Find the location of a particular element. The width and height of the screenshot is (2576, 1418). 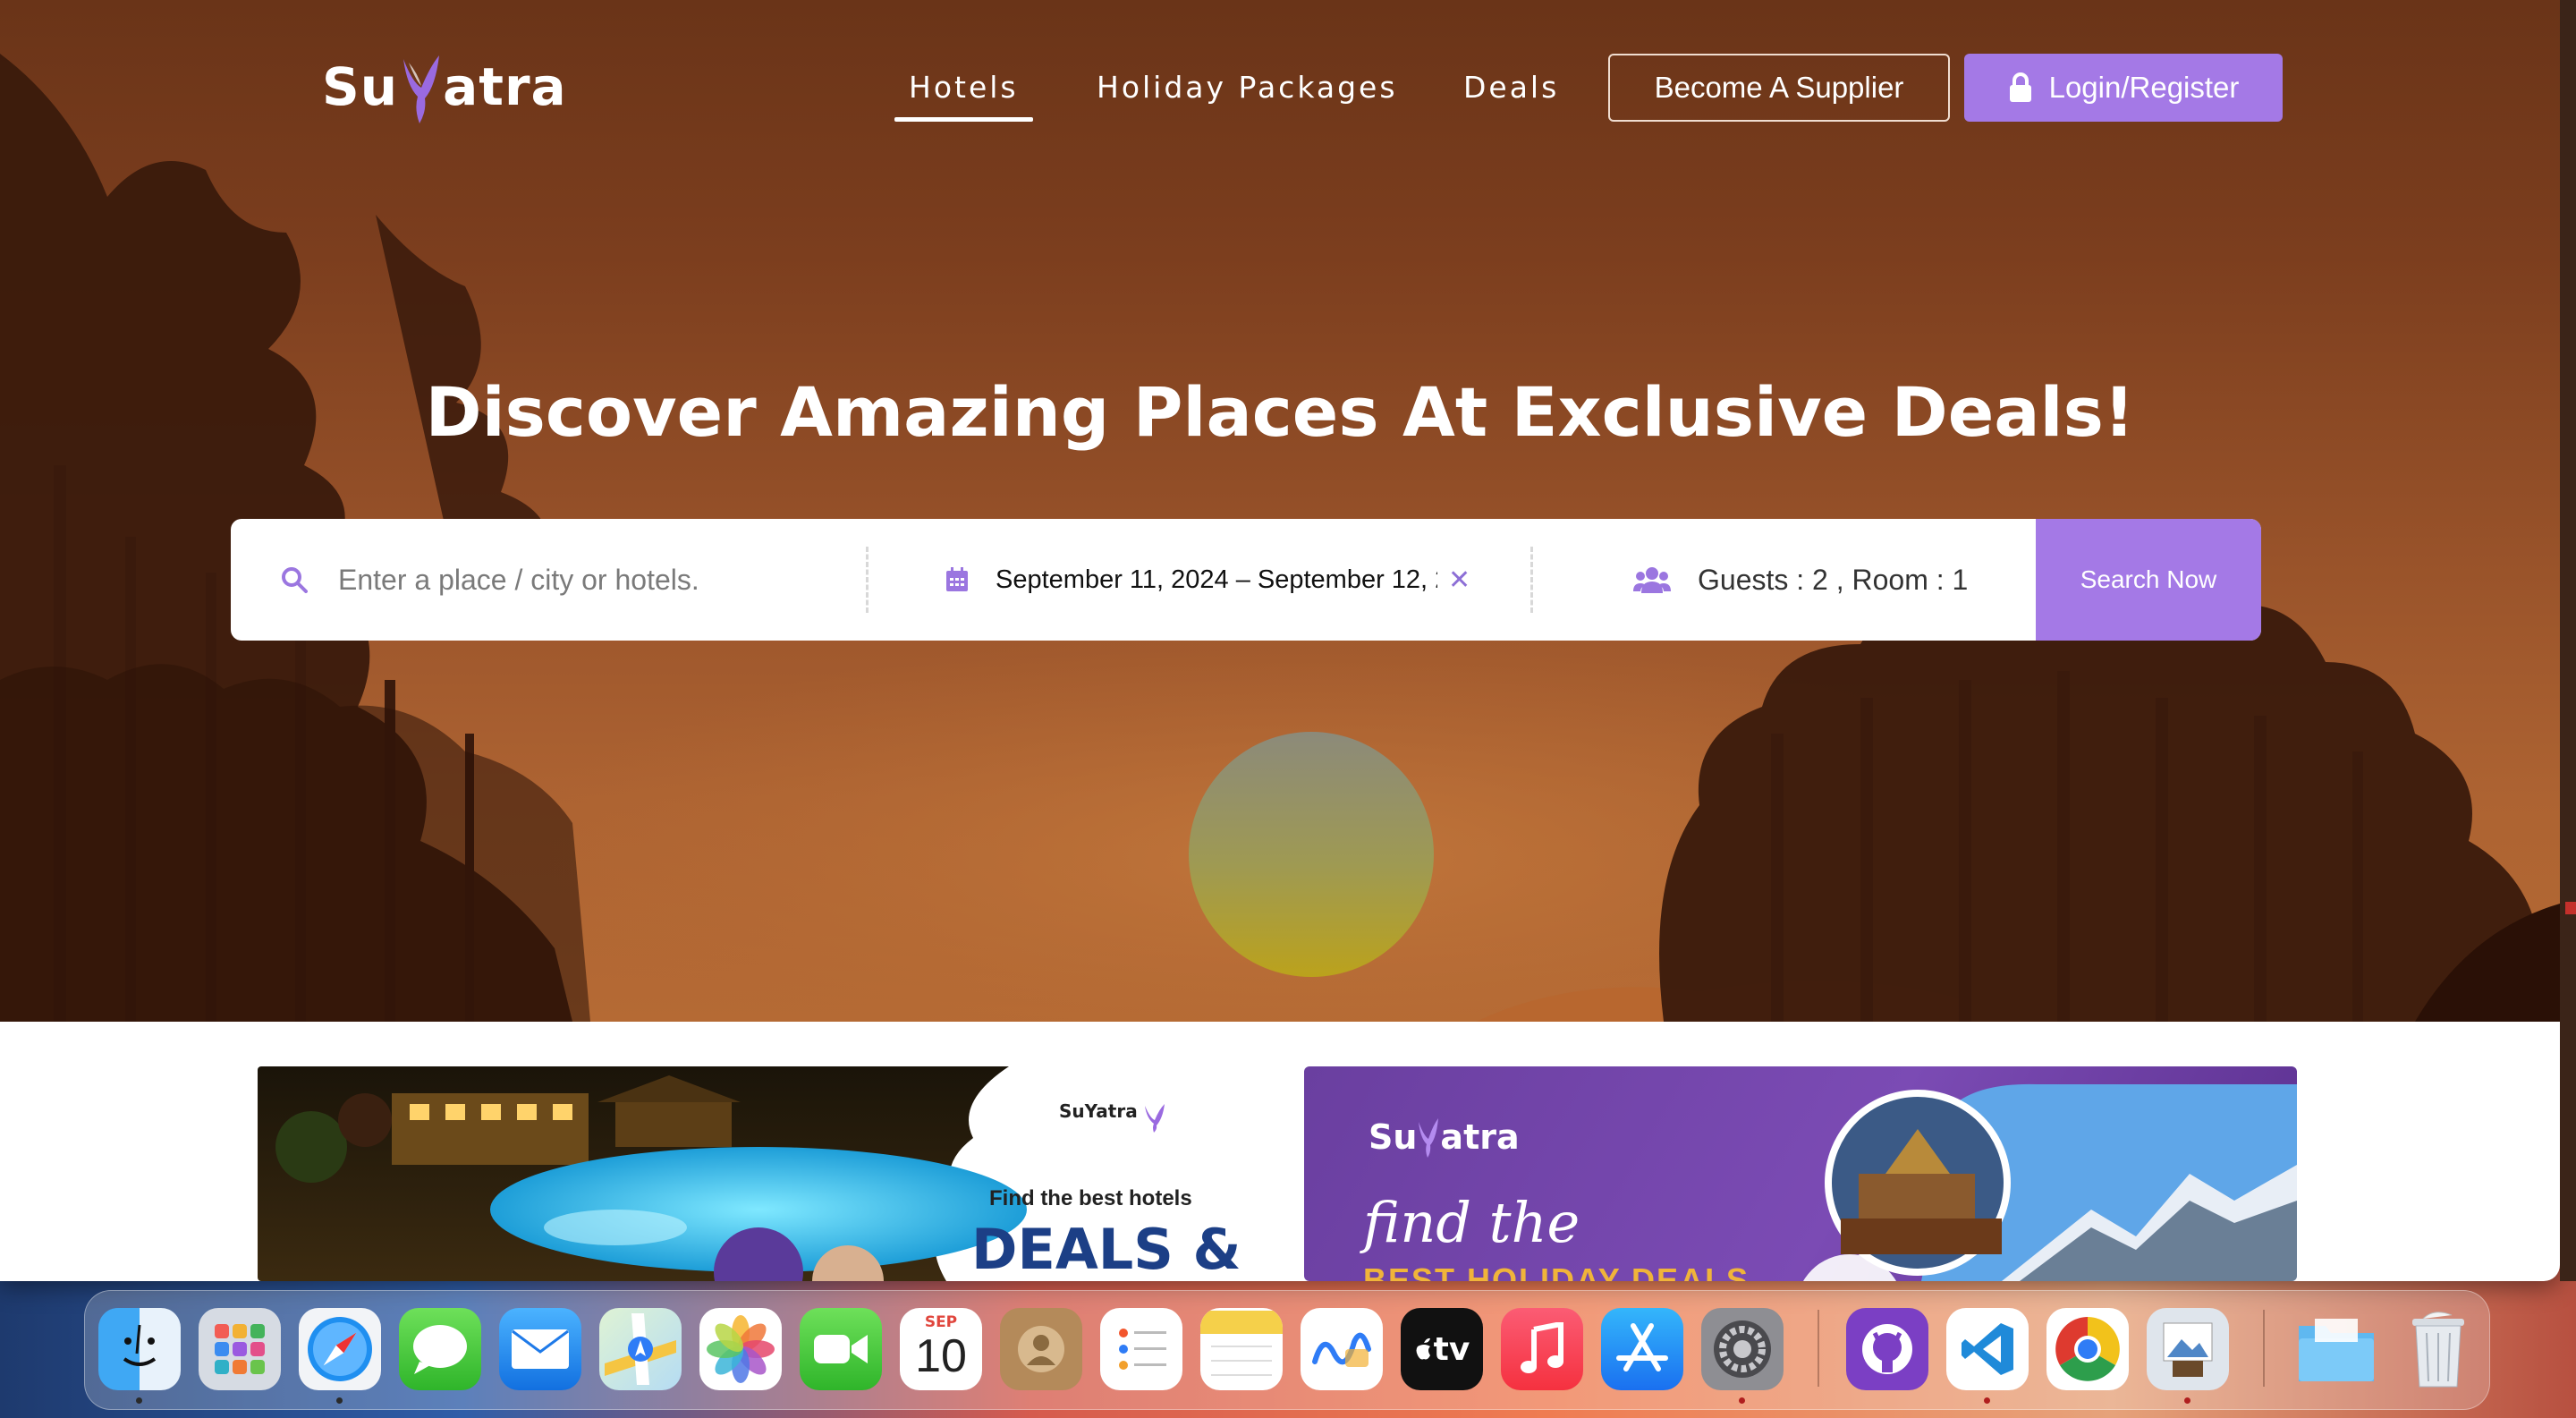

search-now-label: Search Now is located at coordinates (2148, 579).